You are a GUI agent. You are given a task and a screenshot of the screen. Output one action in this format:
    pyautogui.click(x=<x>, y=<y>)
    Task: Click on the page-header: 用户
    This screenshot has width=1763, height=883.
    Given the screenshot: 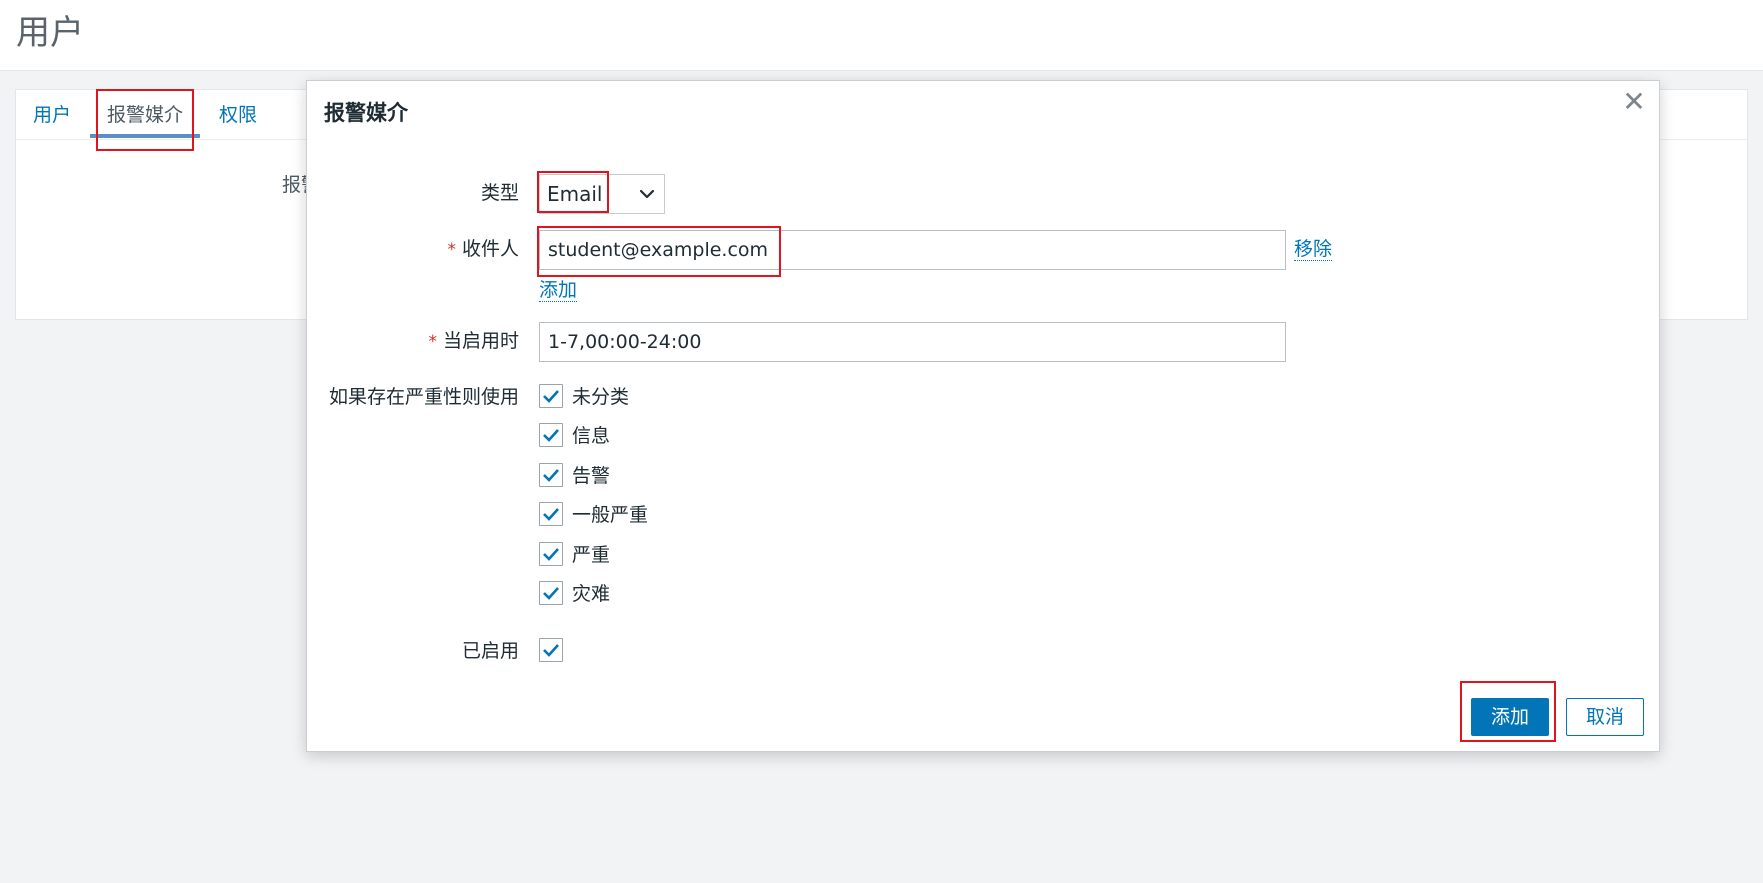 What is the action you would take?
    pyautogui.click(x=881, y=35)
    